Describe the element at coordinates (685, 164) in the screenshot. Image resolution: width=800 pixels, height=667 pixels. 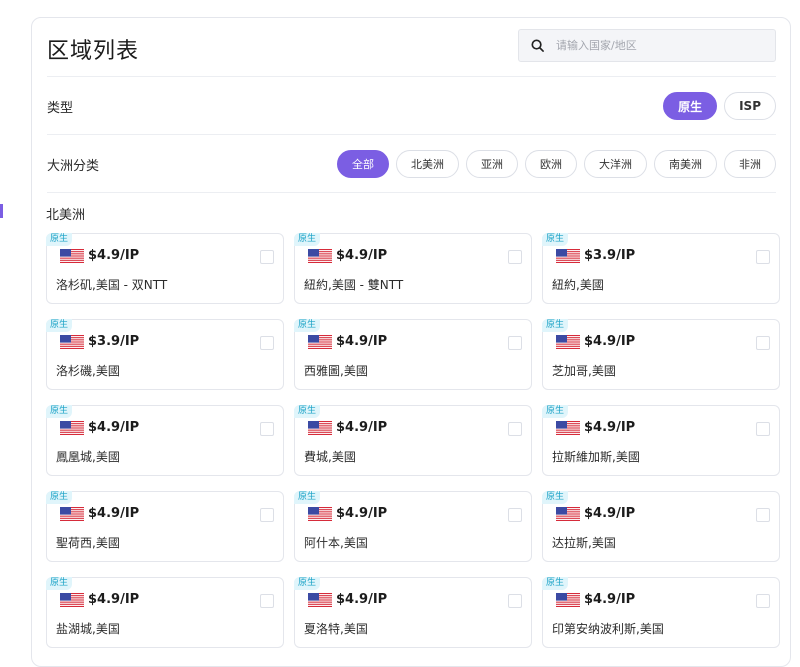
I see `continent-option-south-america: 南美洲` at that location.